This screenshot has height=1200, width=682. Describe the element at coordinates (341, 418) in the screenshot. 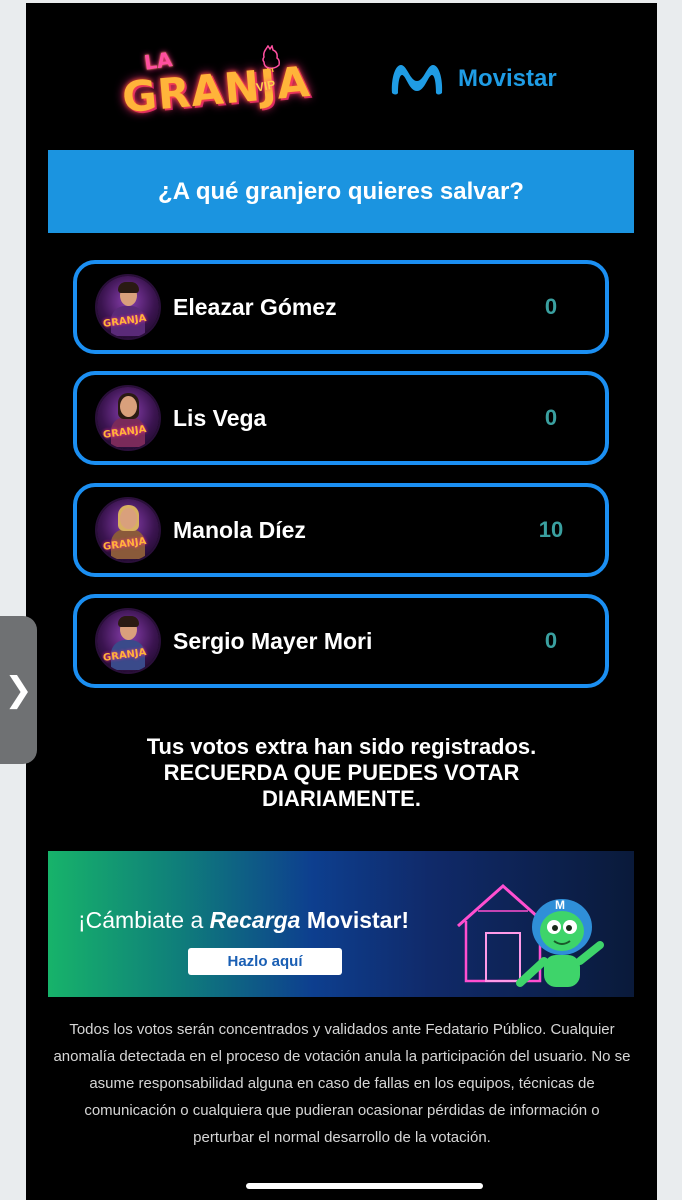

I see `contestant-card-lis: GRANJA Lis Vega 0` at that location.